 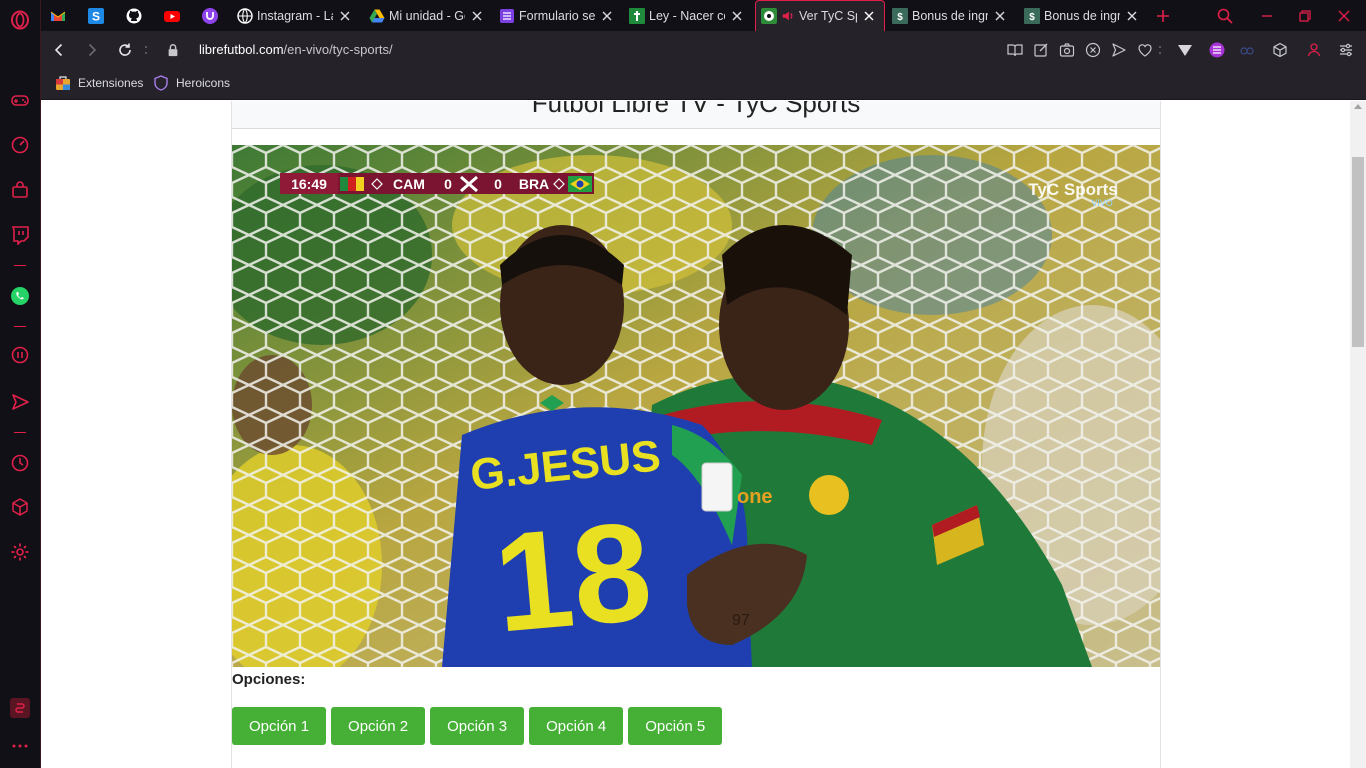 What do you see at coordinates (135, 15) in the screenshot?
I see `tab-github` at bounding box center [135, 15].